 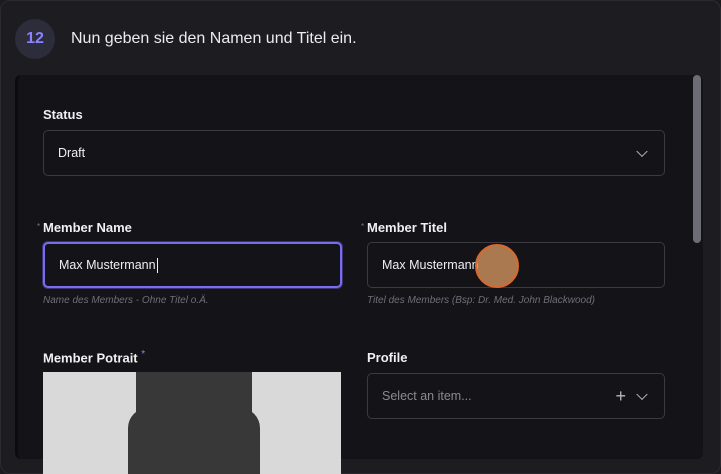 I want to click on profile-label: Profile, so click(x=387, y=357).